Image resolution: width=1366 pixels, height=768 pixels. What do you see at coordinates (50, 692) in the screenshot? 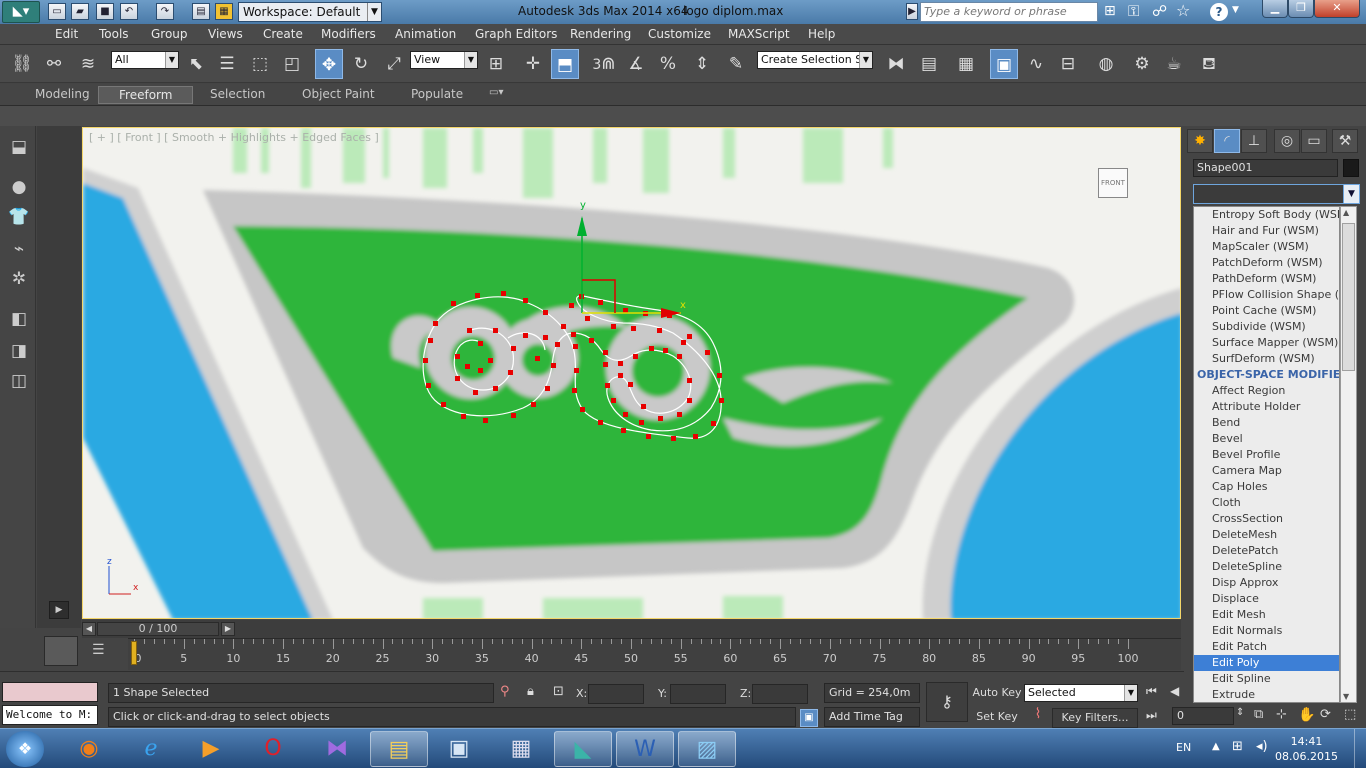
I see `maxscript-mini-listener` at bounding box center [50, 692].